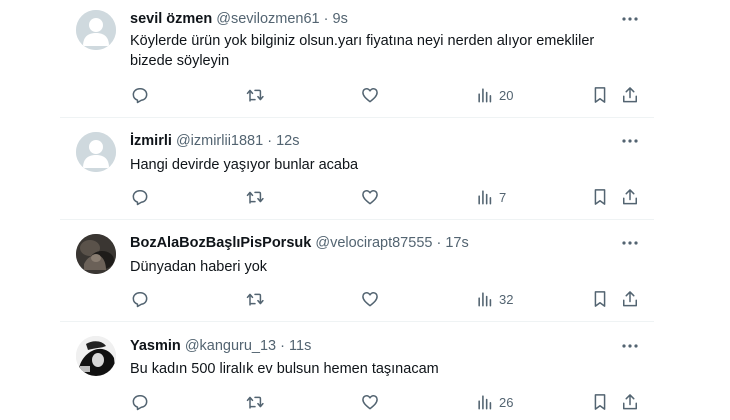 This screenshot has width=730, height=420. Describe the element at coordinates (494, 95) in the screenshot. I see `views-button: 20` at that location.